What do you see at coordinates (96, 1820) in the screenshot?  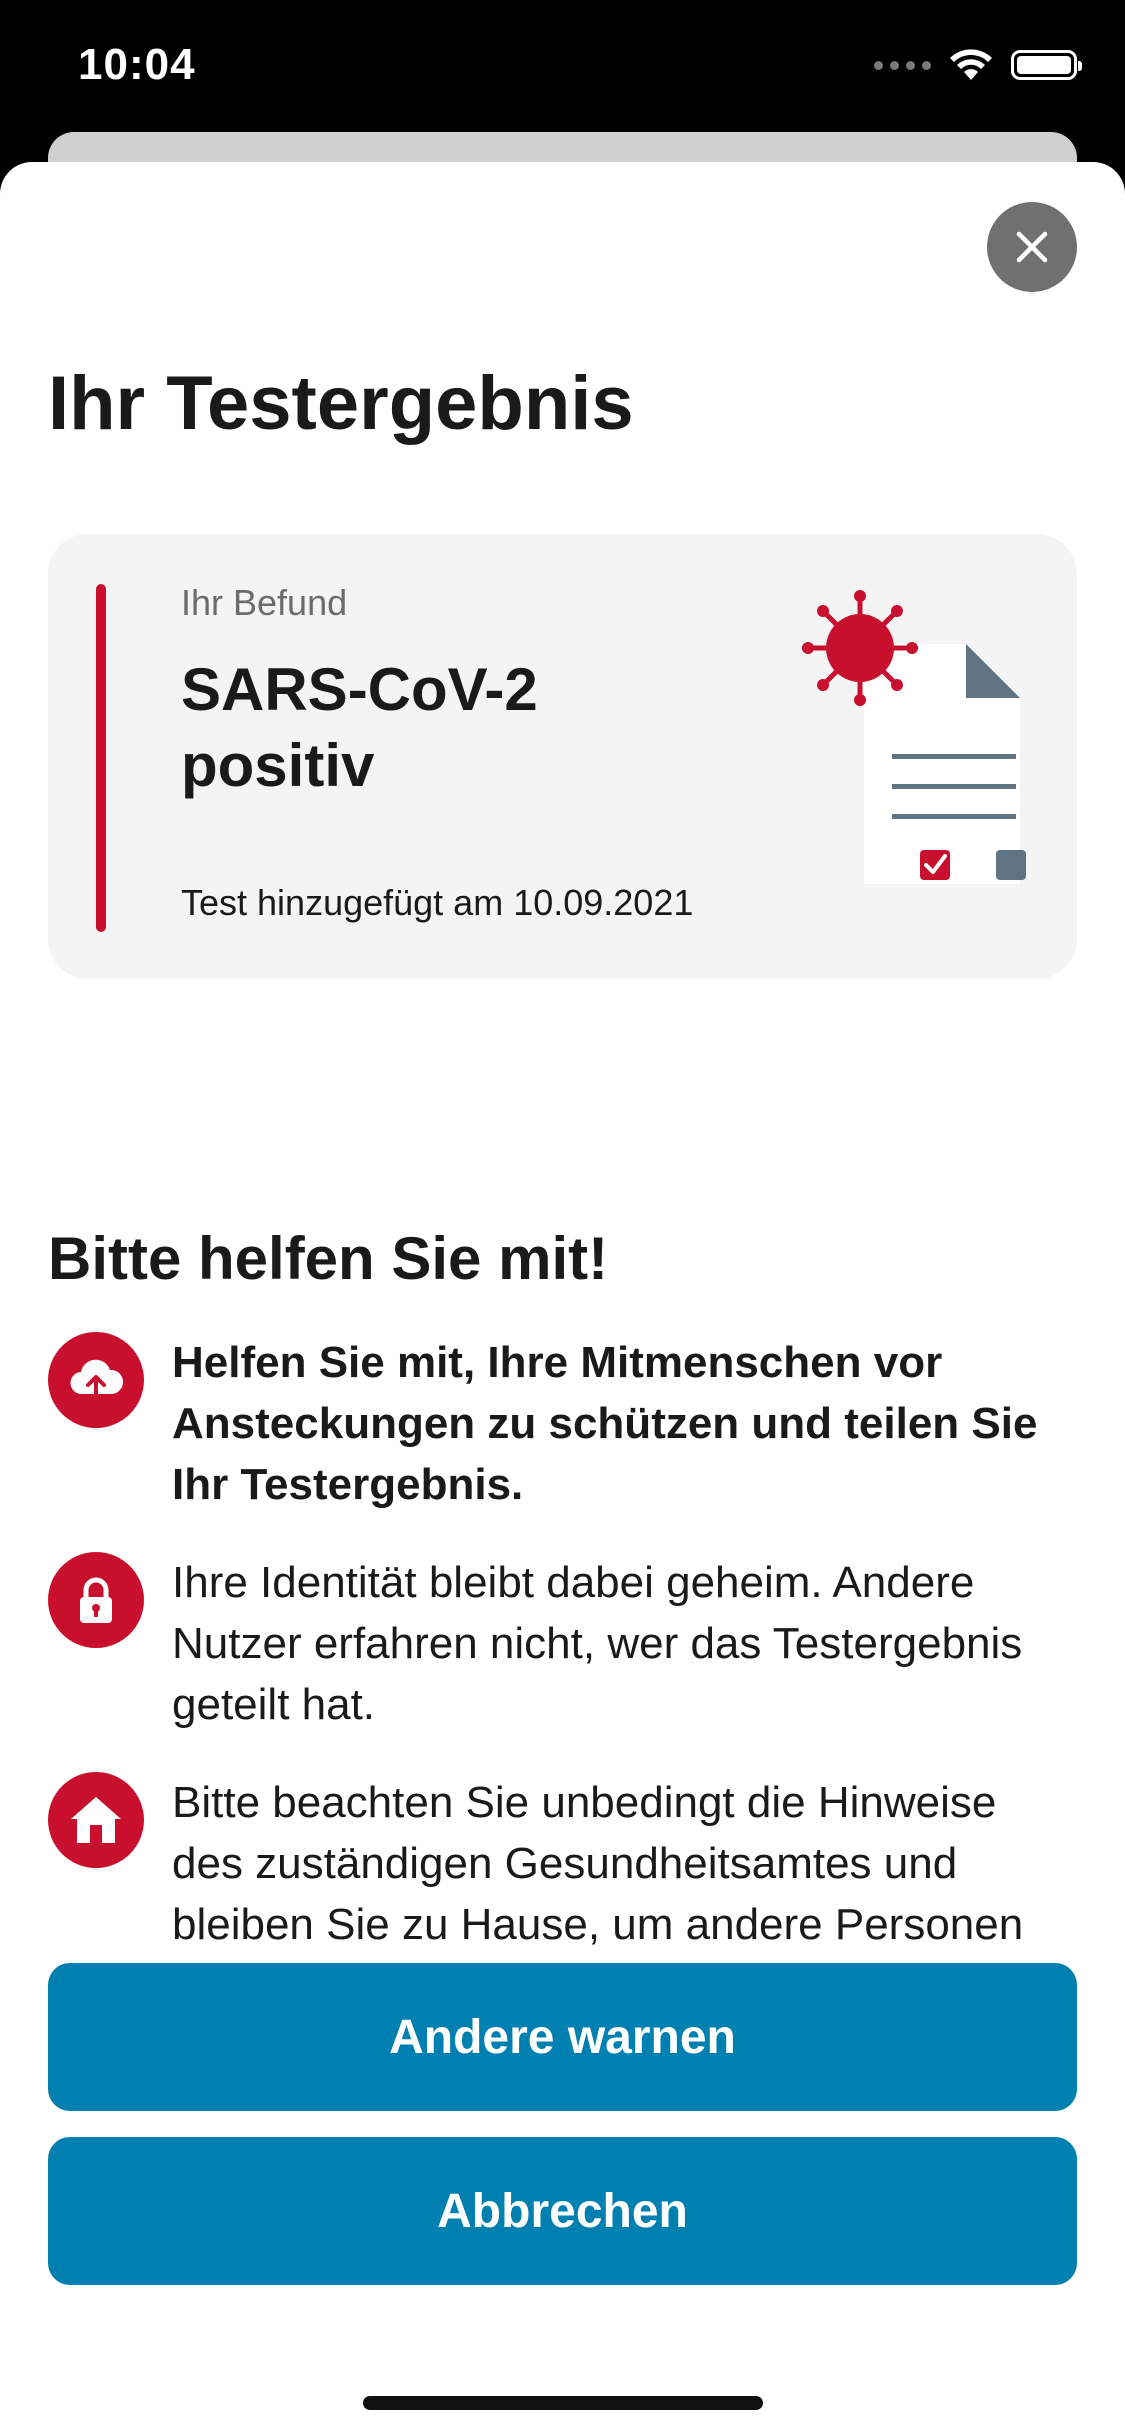 I see `home-icon` at bounding box center [96, 1820].